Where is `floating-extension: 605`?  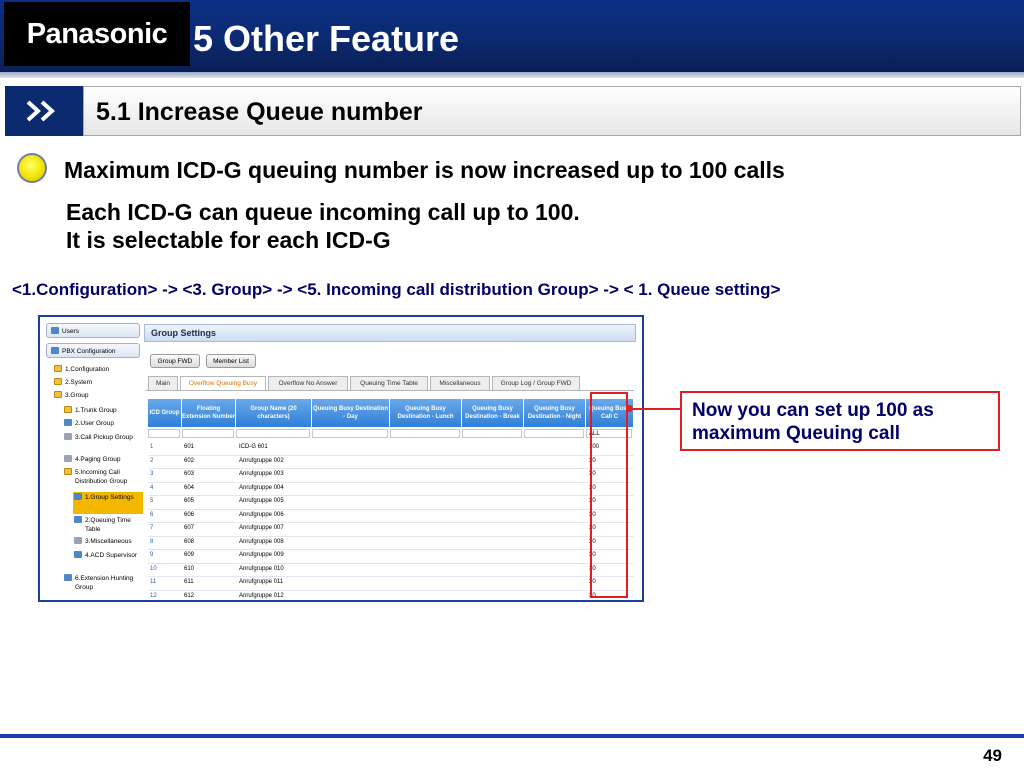 floating-extension: 605 is located at coordinates (189, 501).